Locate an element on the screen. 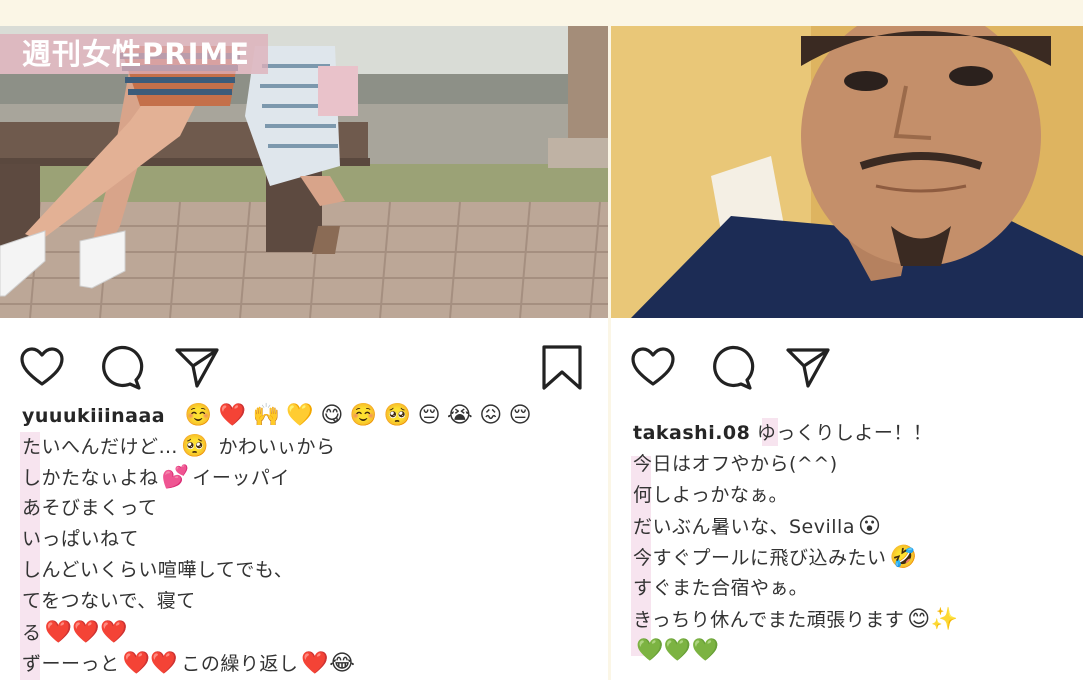 This screenshot has width=1083, height=680. caption-emoji: 🤣 is located at coordinates (903, 557).